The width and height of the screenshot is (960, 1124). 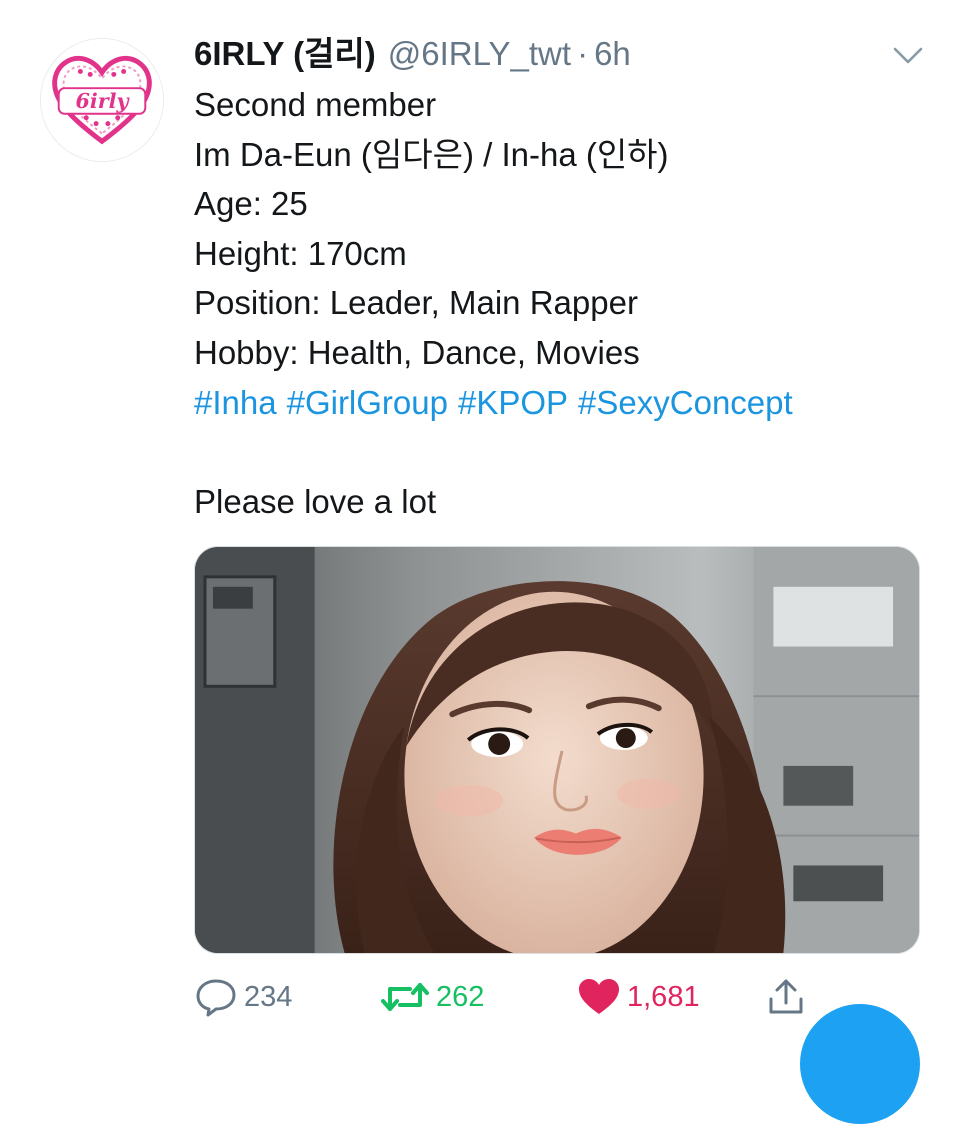 What do you see at coordinates (612, 54) in the screenshot?
I see `tweet-timestamp: 6h` at bounding box center [612, 54].